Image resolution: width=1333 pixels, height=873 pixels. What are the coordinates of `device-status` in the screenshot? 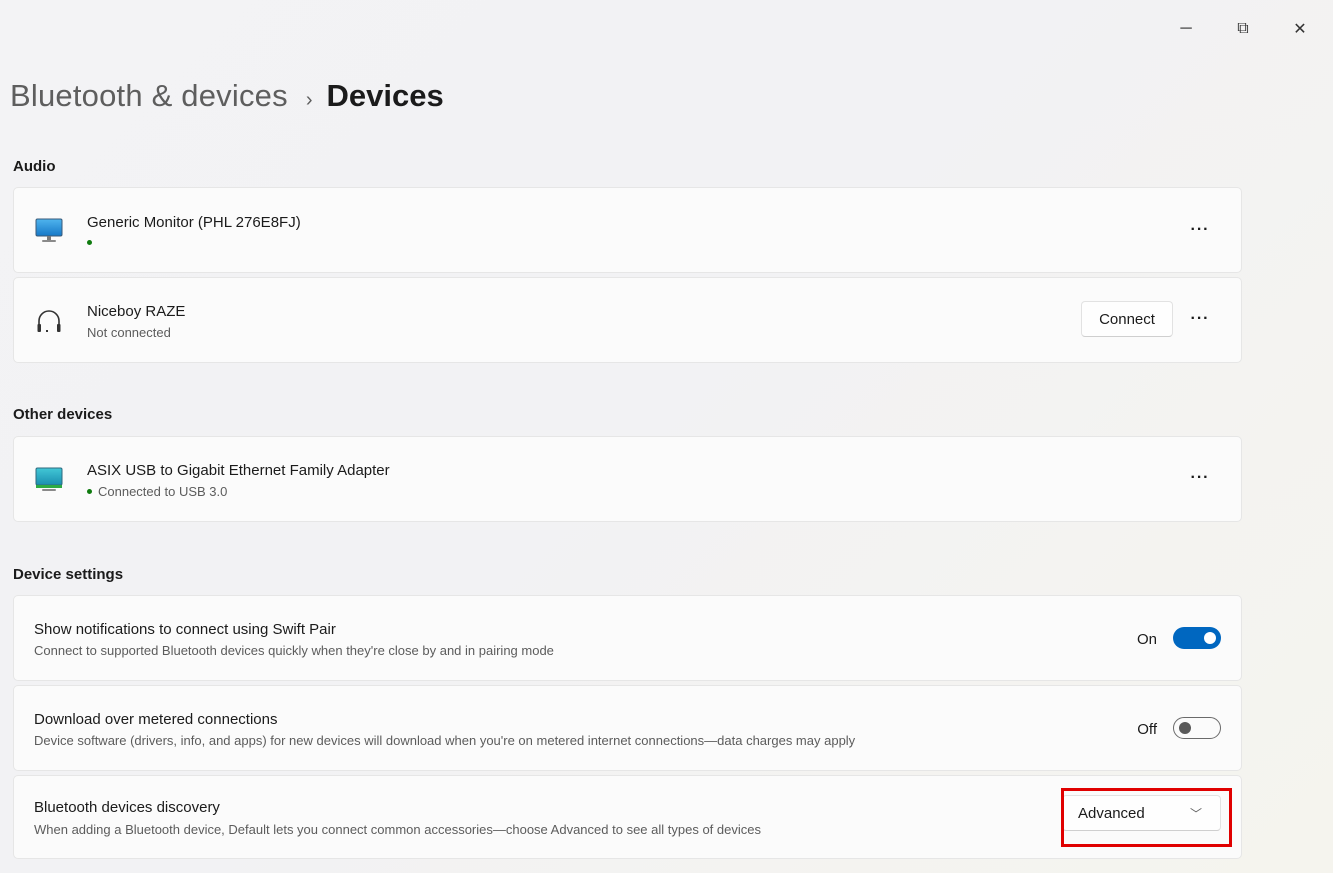 It's located at (89, 242).